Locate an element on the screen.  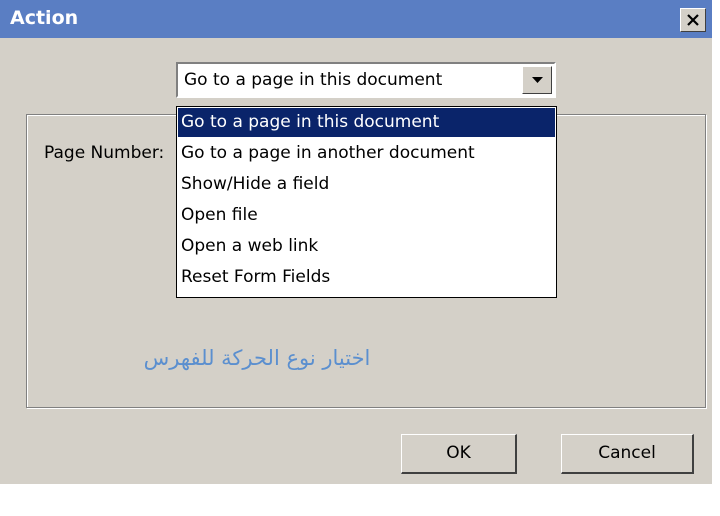
option-show-hide-field: Show/Hide a field is located at coordinates (366, 184).